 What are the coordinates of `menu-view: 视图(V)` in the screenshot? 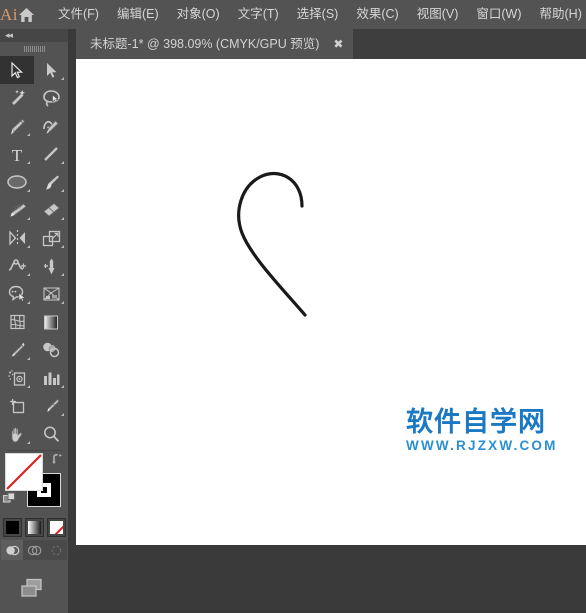 It's located at (438, 14).